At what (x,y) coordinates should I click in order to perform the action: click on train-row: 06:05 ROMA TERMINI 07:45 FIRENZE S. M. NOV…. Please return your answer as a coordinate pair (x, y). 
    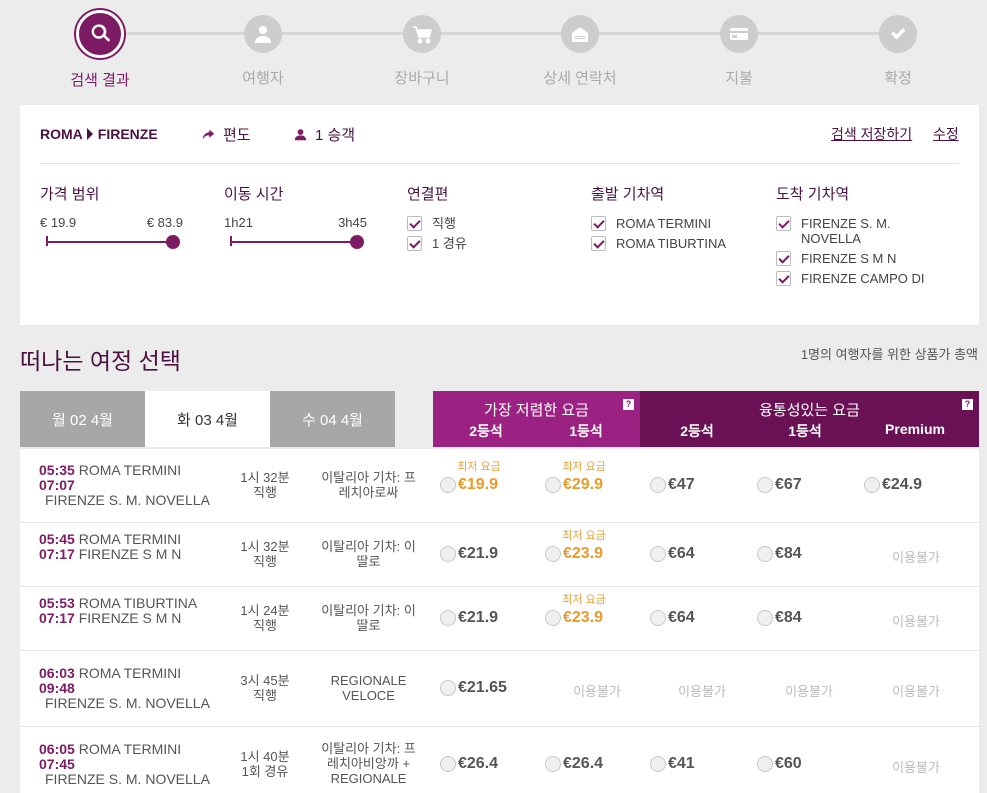
    Looking at the image, I should click on (499, 760).